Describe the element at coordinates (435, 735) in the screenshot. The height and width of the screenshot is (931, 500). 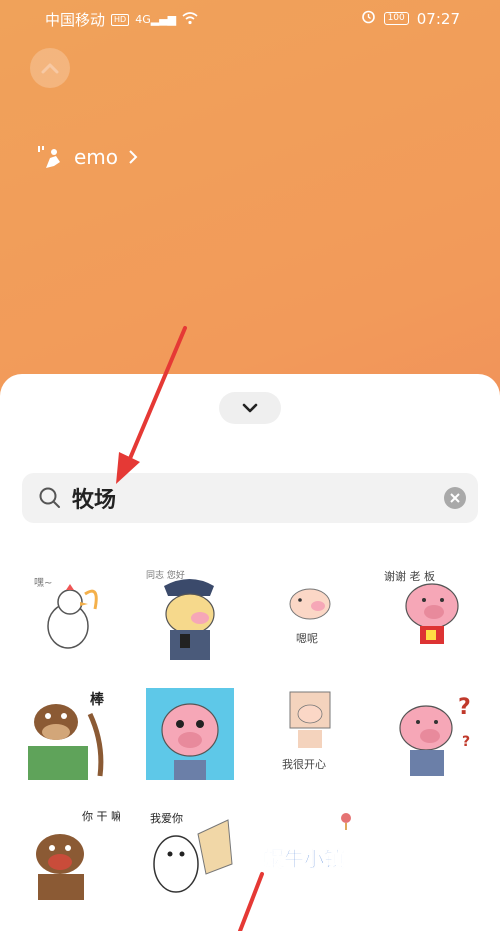
I see `pig-question-sticker-icon: ? ?` at that location.